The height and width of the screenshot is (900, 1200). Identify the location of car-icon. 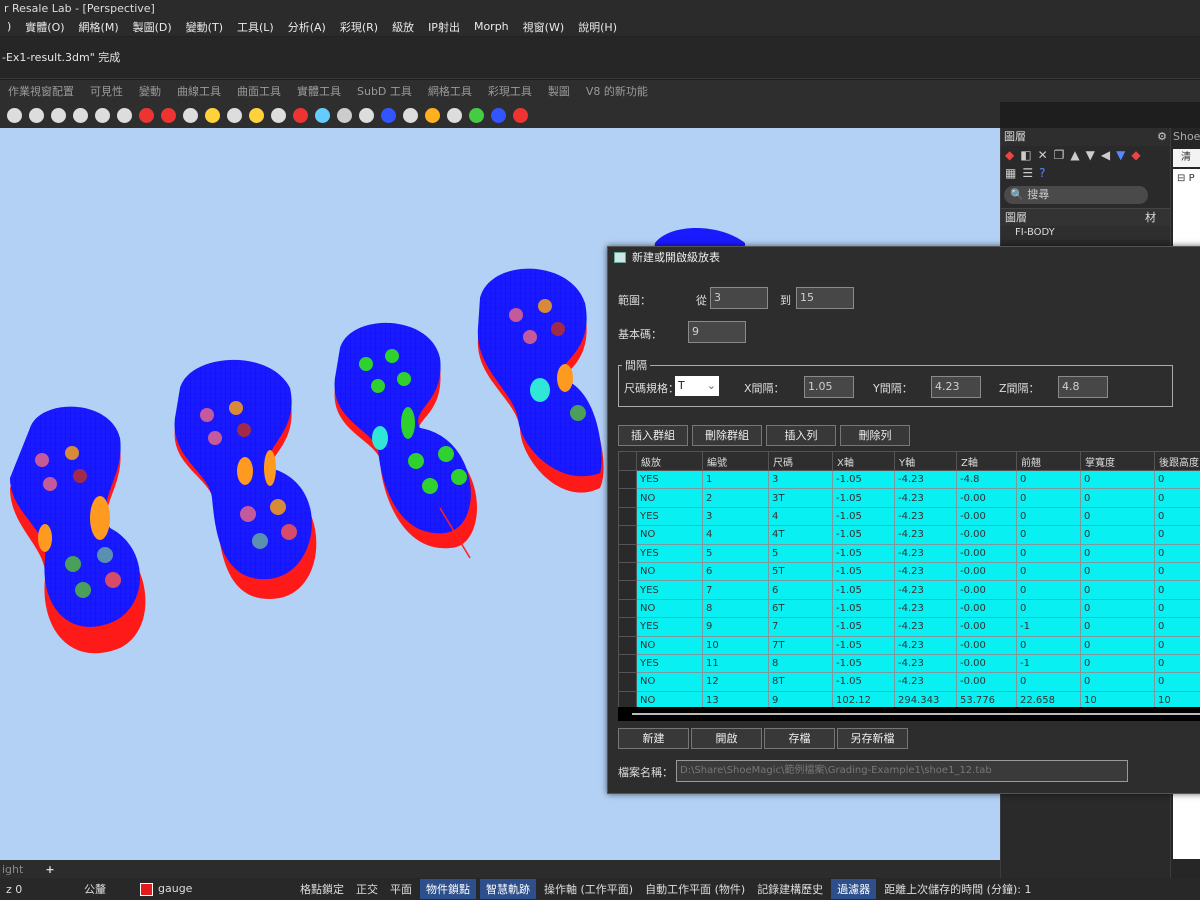
(146, 115).